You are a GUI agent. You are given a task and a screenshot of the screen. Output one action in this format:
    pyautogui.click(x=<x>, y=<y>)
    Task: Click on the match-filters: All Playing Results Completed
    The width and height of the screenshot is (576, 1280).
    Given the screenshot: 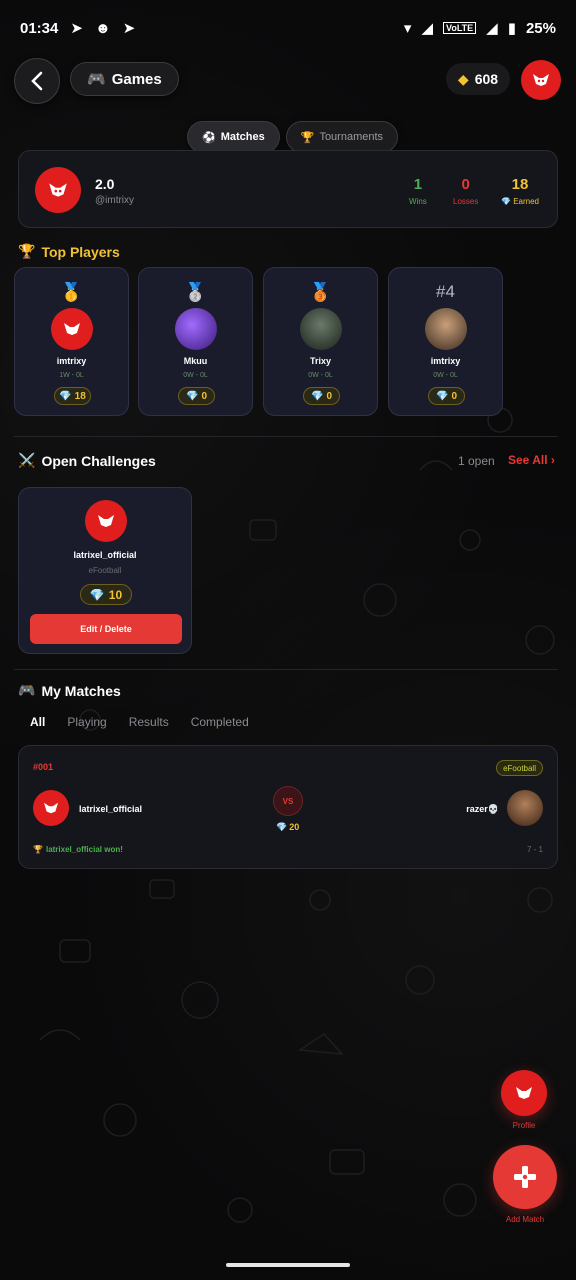 What is the action you would take?
    pyautogui.click(x=139, y=722)
    